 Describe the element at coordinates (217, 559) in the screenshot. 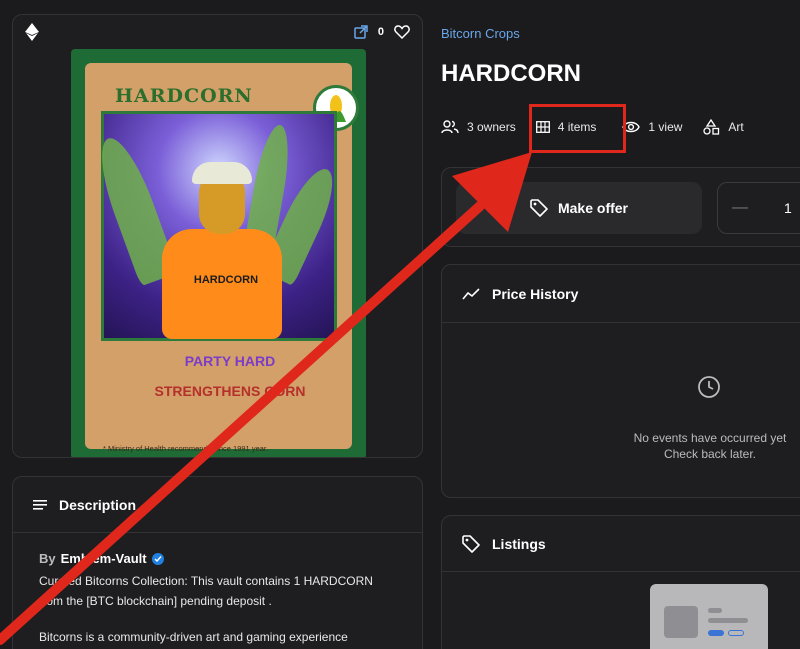

I see `creator-line: By Emblem-Vault` at that location.